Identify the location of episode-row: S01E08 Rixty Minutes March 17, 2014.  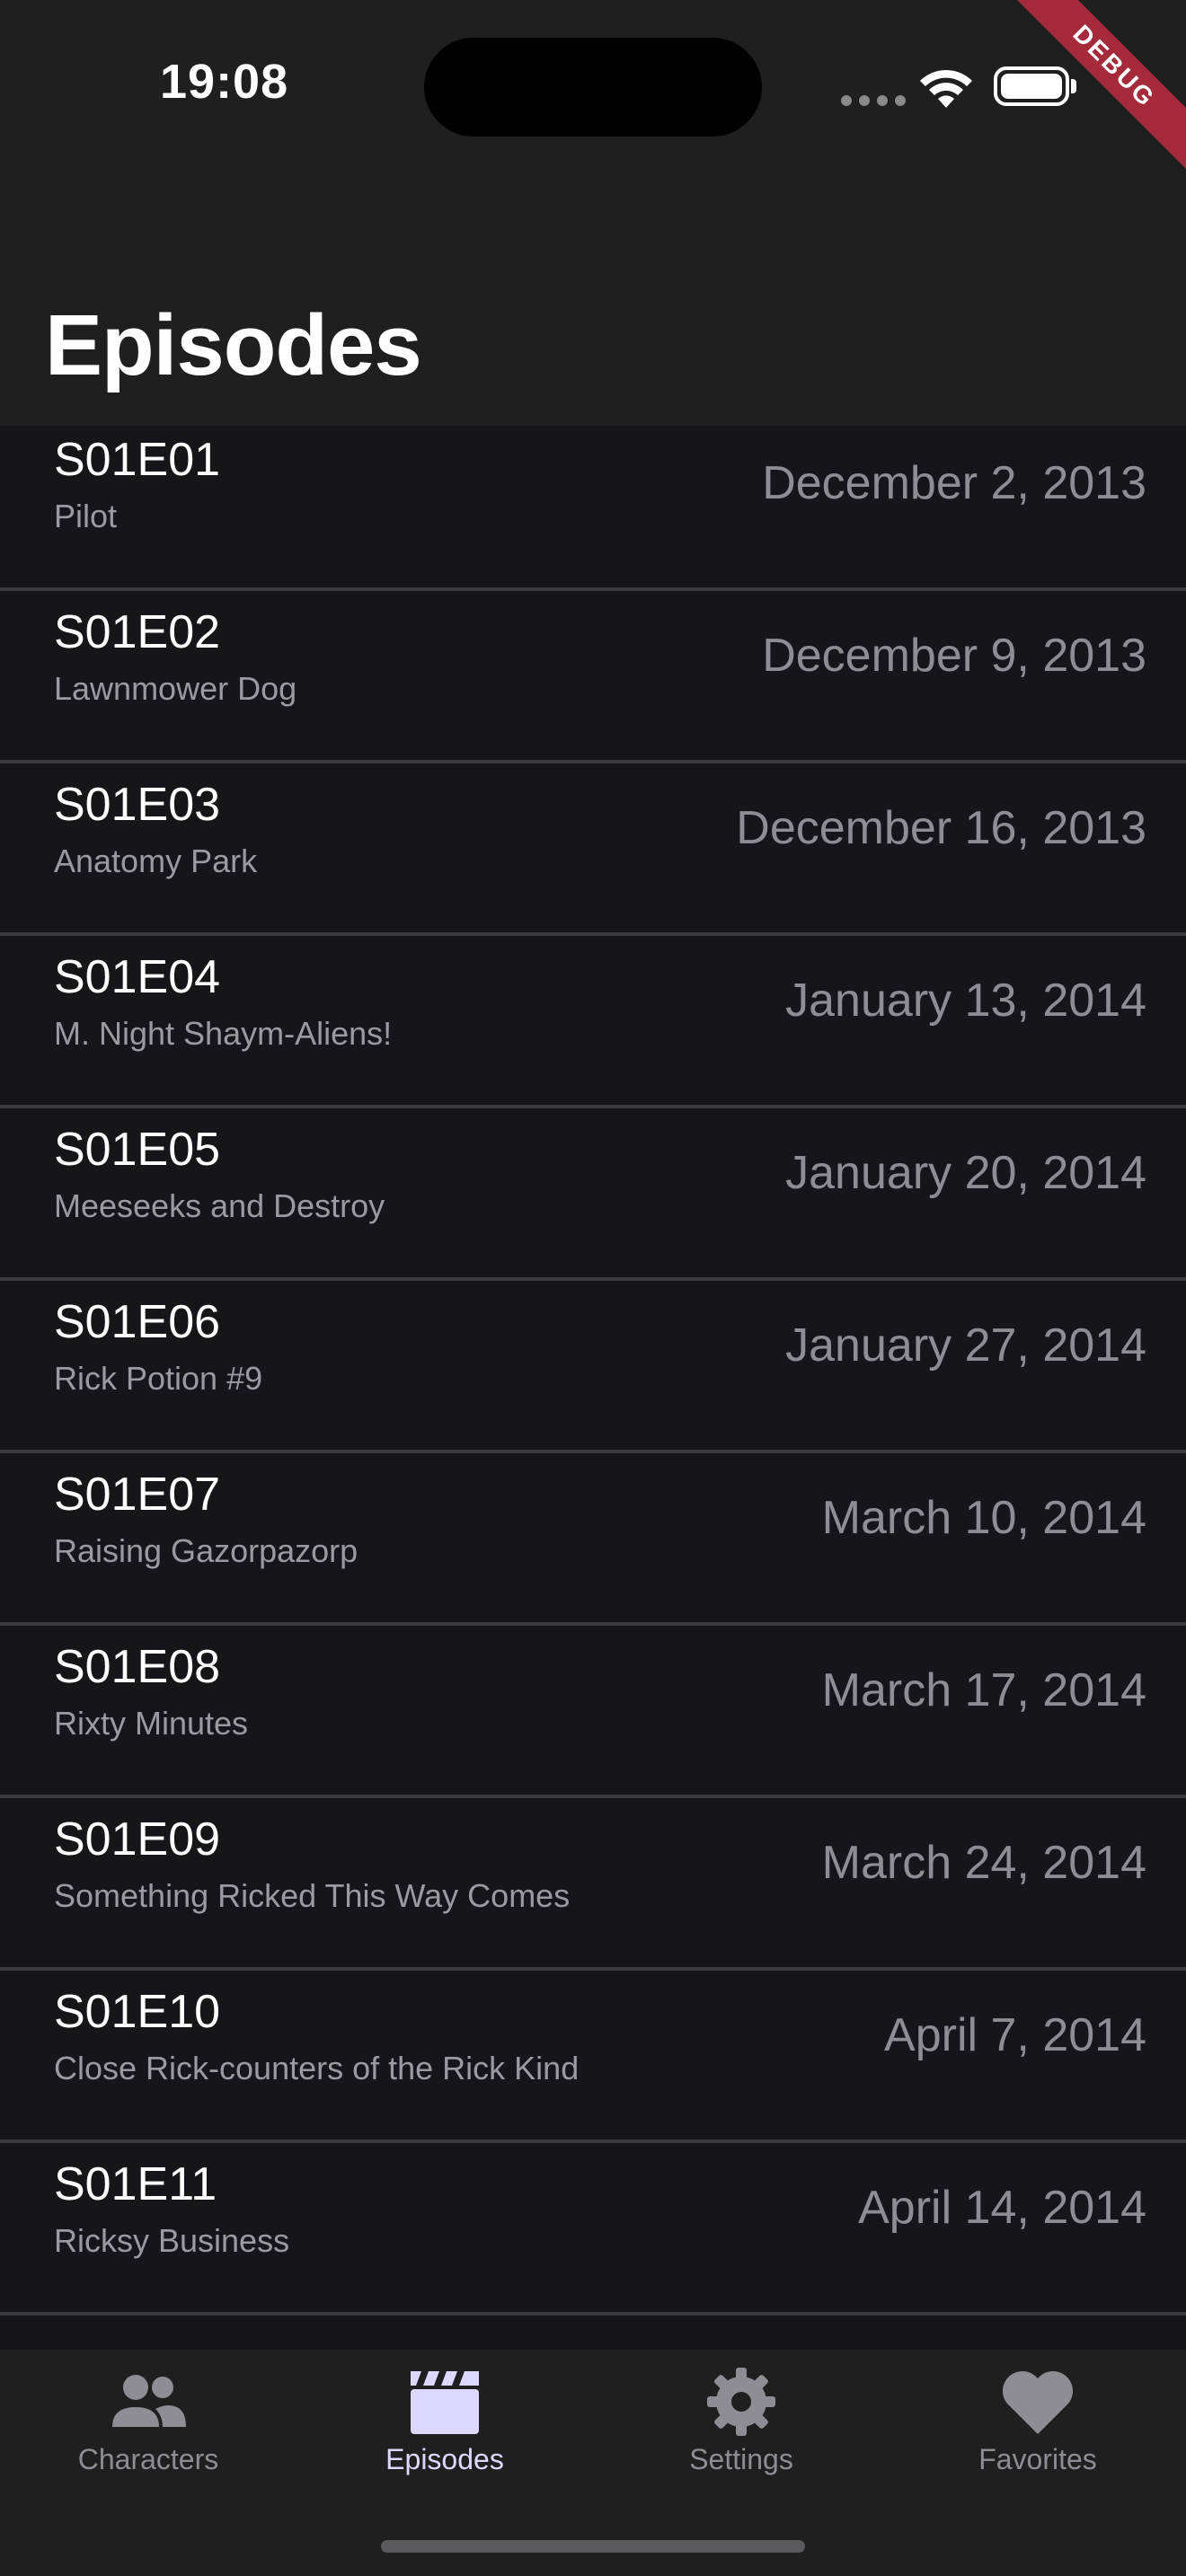
(593, 1711).